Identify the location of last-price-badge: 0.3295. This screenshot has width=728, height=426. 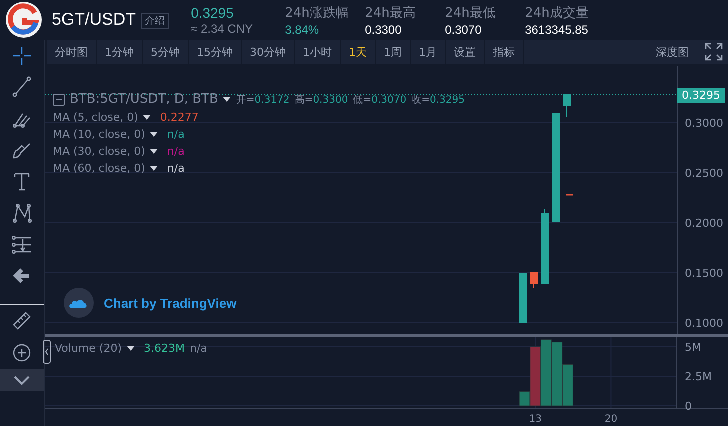
(701, 95).